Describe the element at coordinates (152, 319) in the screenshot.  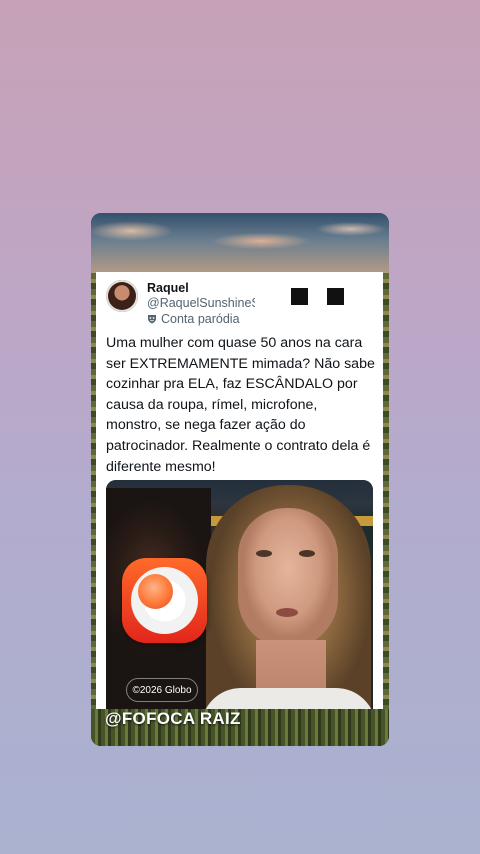
I see `mask-icon` at that location.